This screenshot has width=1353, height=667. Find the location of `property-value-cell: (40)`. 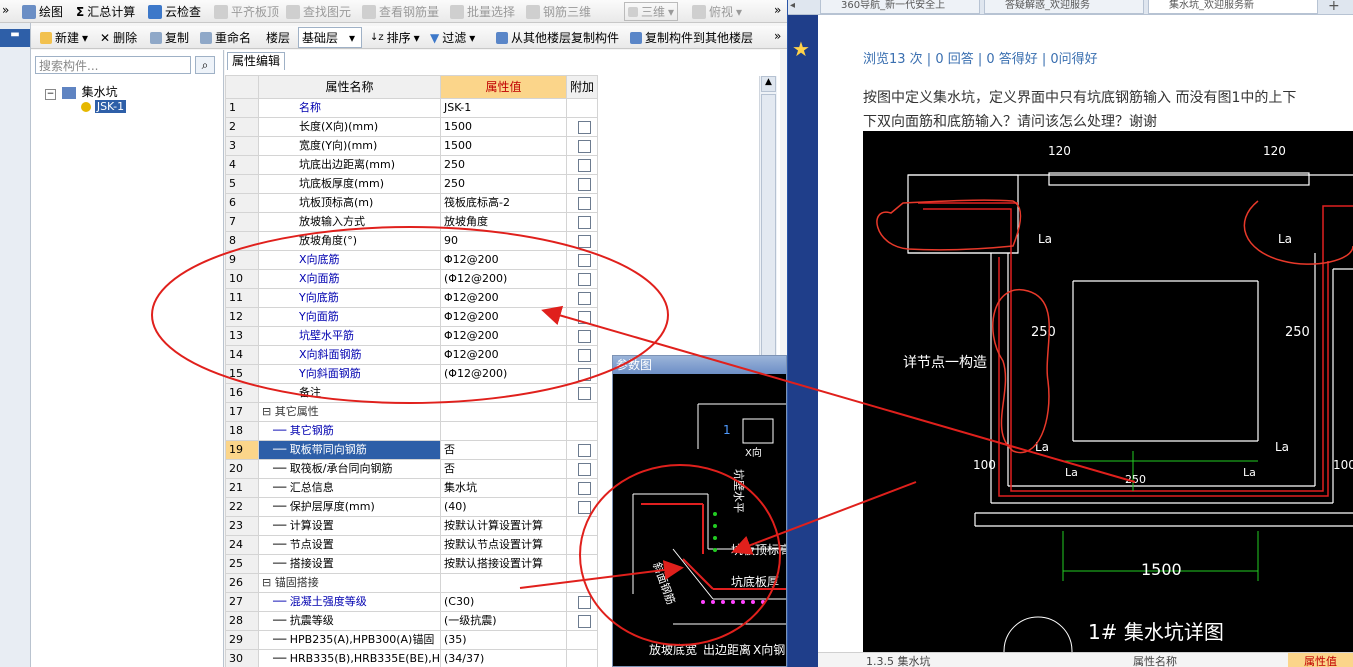

property-value-cell: (40) is located at coordinates (503, 507).